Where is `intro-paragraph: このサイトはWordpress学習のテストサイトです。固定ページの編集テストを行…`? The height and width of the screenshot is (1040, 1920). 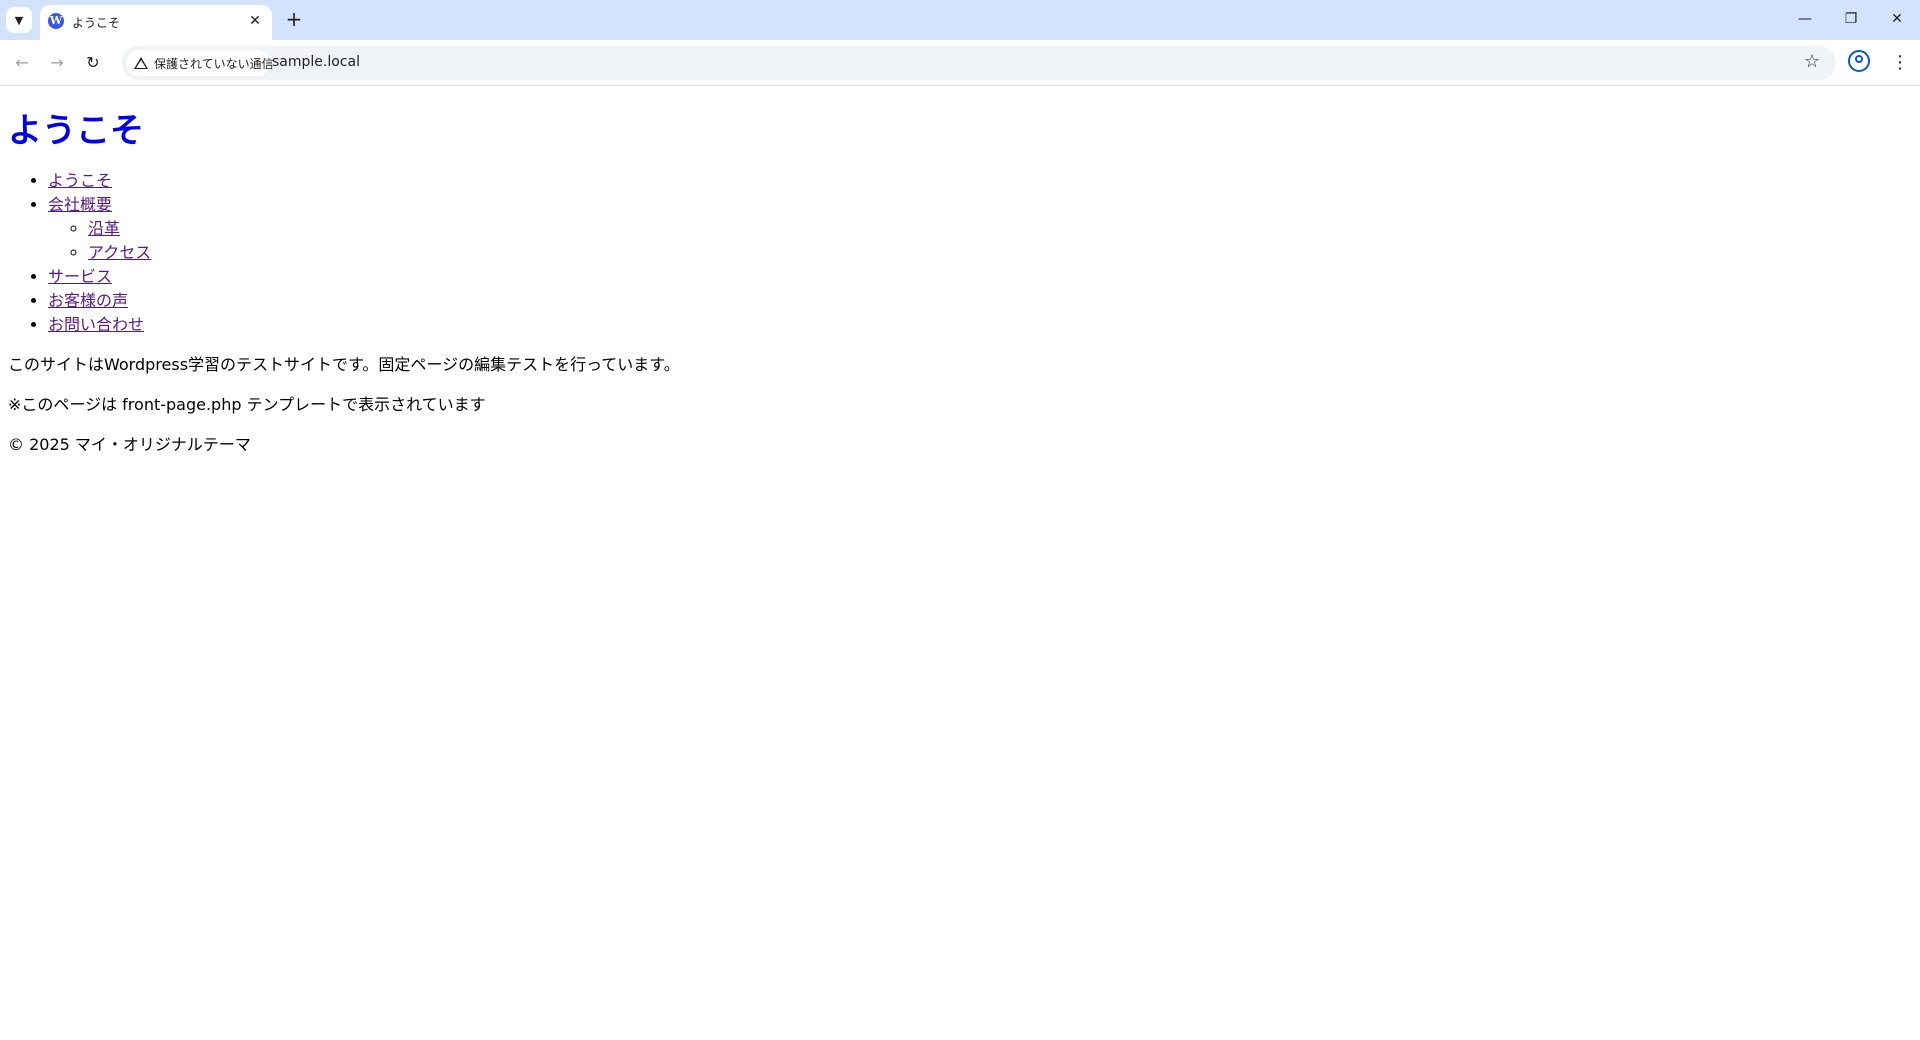
intro-paragraph: このサイトはWordpress学習のテストサイトです。固定ページの編集テストを行… is located at coordinates (344, 364).